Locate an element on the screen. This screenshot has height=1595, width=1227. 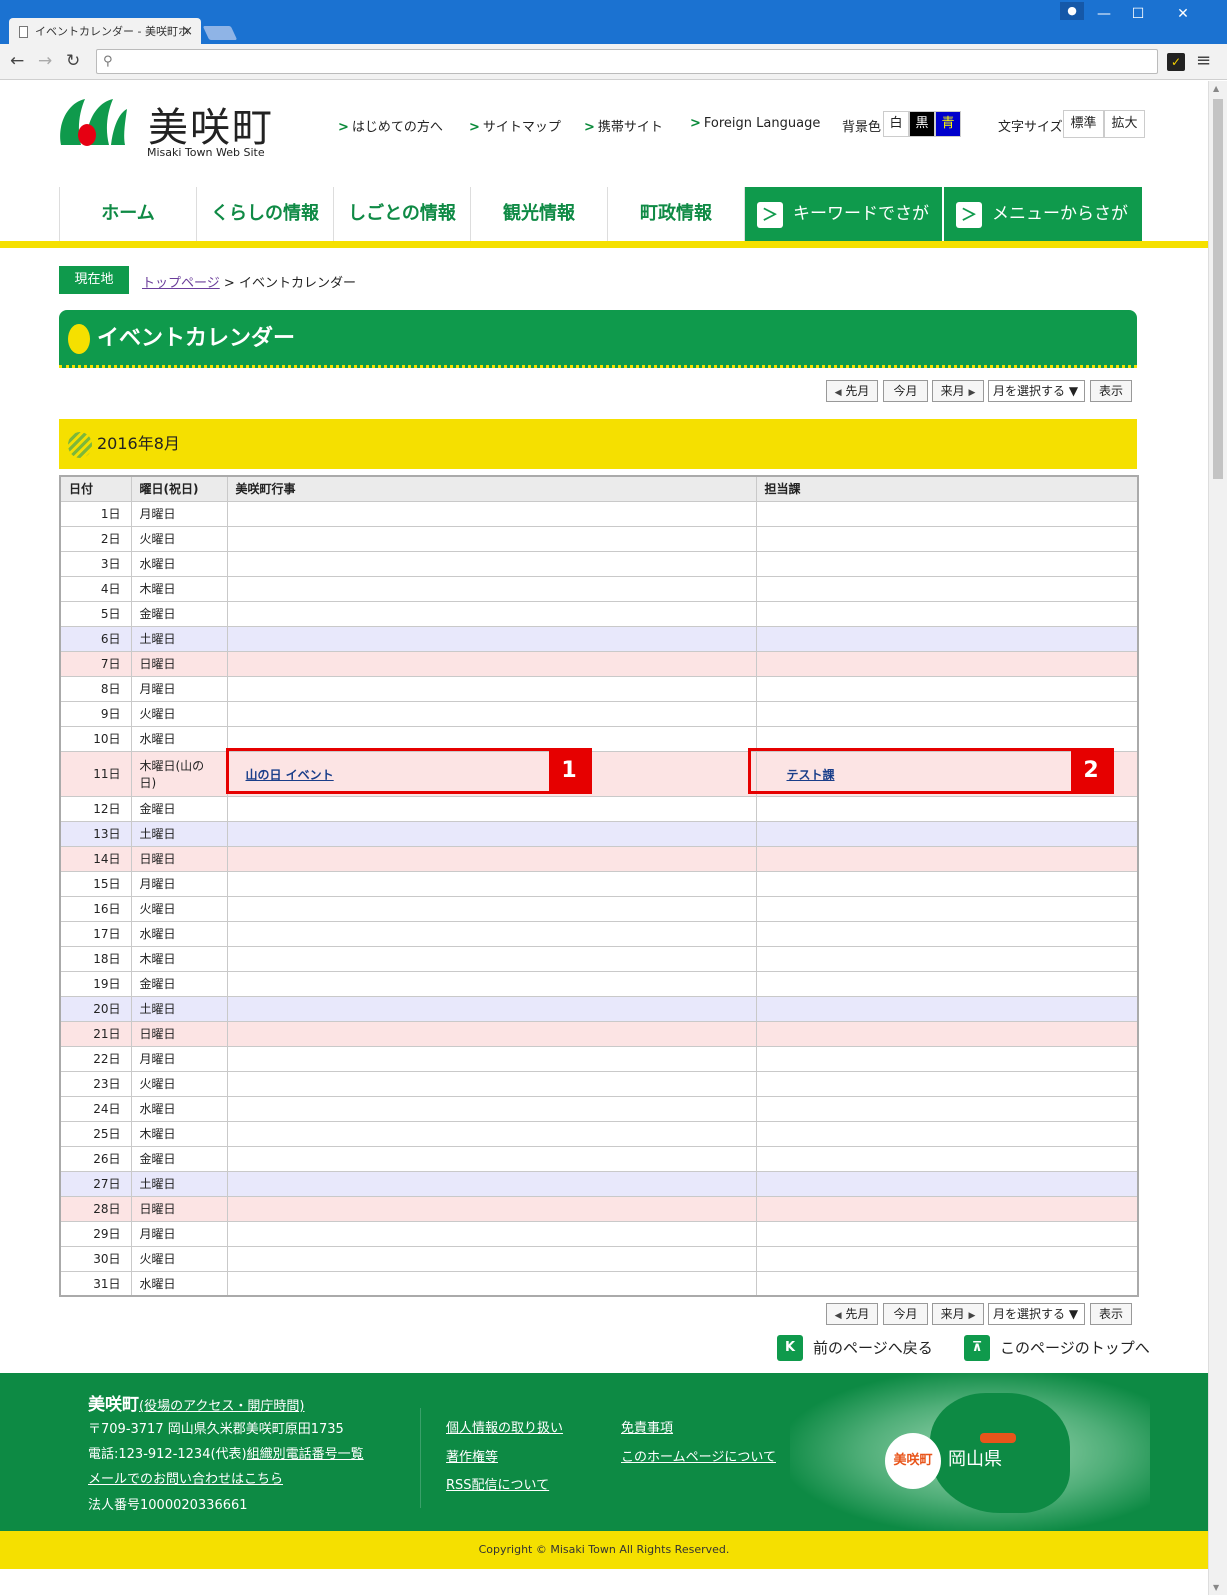
keyword-search-button: ＞キーワードでさがす is located at coordinates (843, 232).